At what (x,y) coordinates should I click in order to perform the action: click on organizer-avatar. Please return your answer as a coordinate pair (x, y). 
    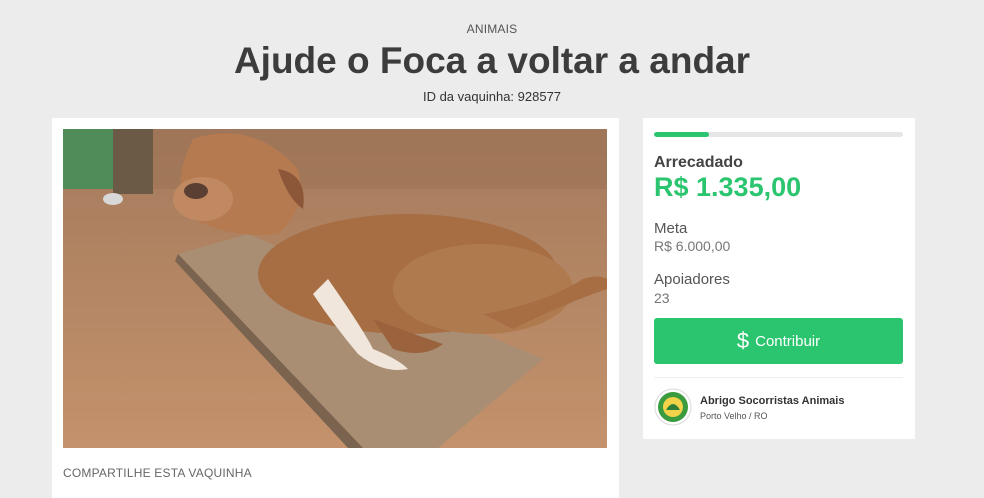
    Looking at the image, I should click on (673, 407).